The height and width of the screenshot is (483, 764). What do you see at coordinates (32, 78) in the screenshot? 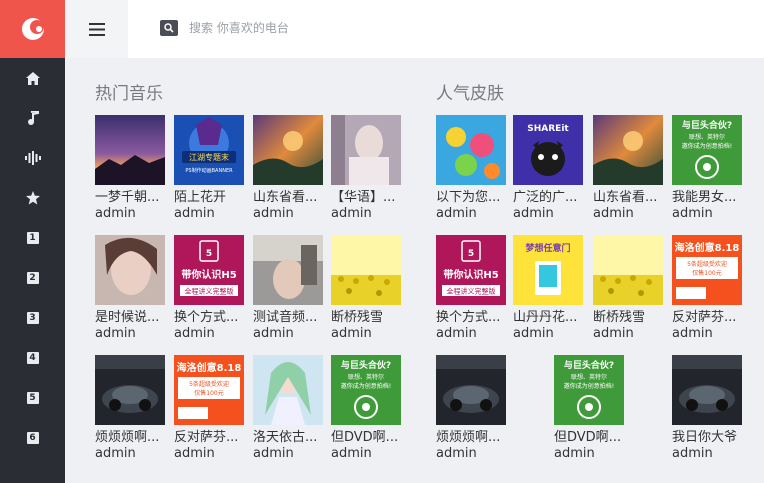
I see `sidebar-item-home` at bounding box center [32, 78].